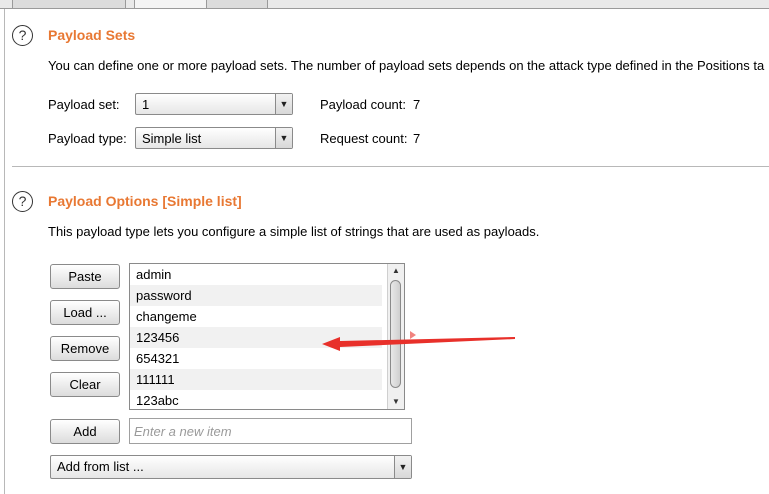 The height and width of the screenshot is (494, 769). Describe the element at coordinates (87, 138) in the screenshot. I see `payload-type-label: Payload type:` at that location.